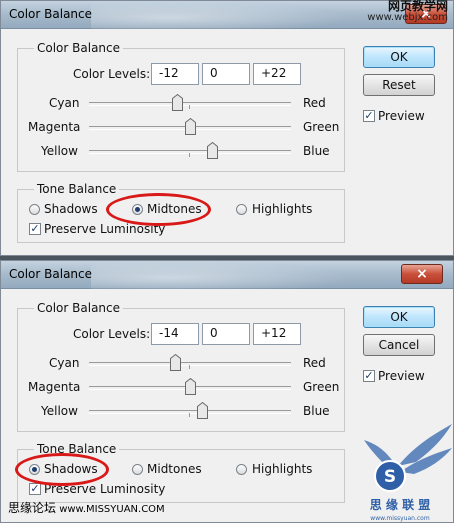  I want to click on tone-balance-legend: Tone Balance, so click(77, 189).